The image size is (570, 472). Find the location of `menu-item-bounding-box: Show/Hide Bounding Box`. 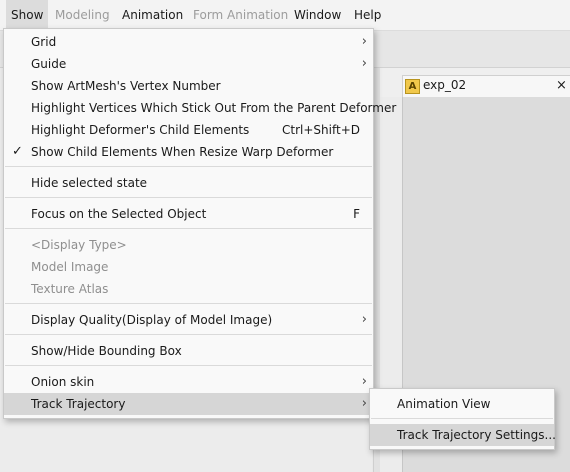

menu-item-bounding-box: Show/Hide Bounding Box is located at coordinates (188, 351).